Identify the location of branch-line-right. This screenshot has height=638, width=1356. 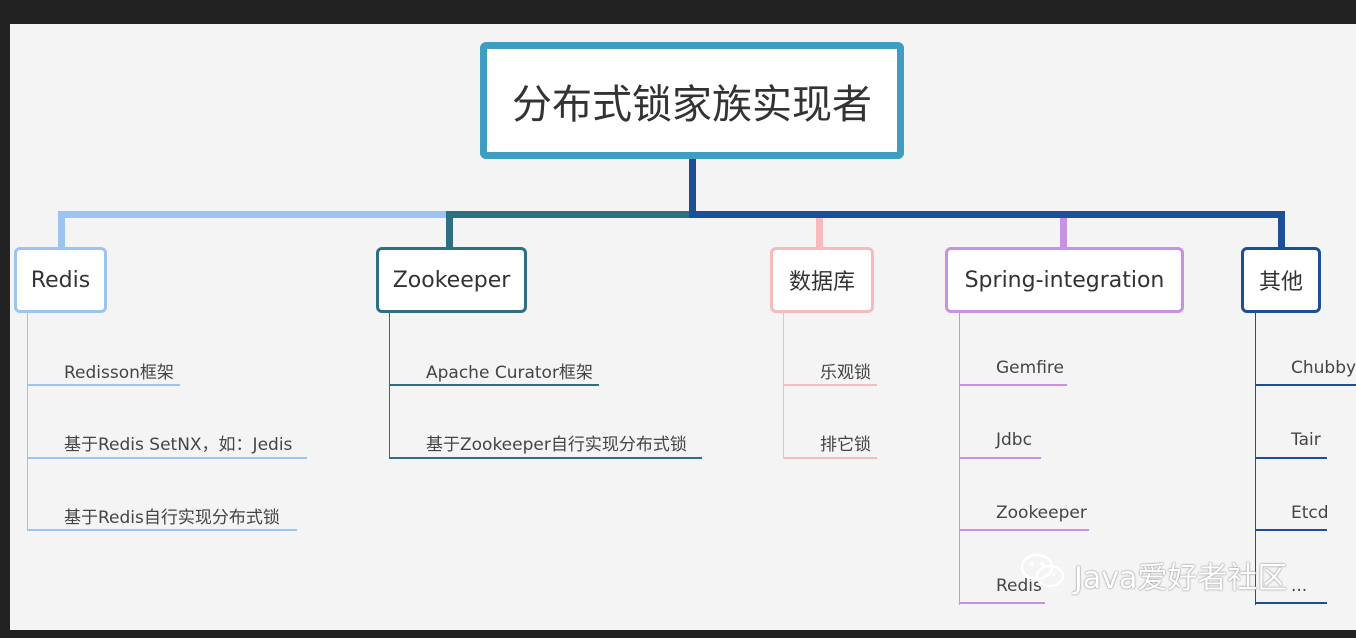
(987, 214).